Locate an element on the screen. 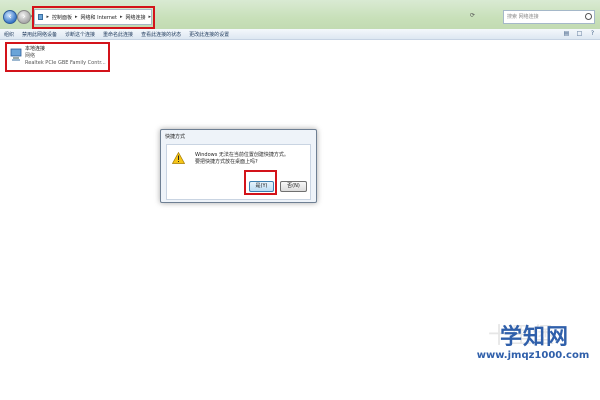 The width and height of the screenshot is (600, 400). watermark-logo: 学知网 is located at coordinates (534, 337).